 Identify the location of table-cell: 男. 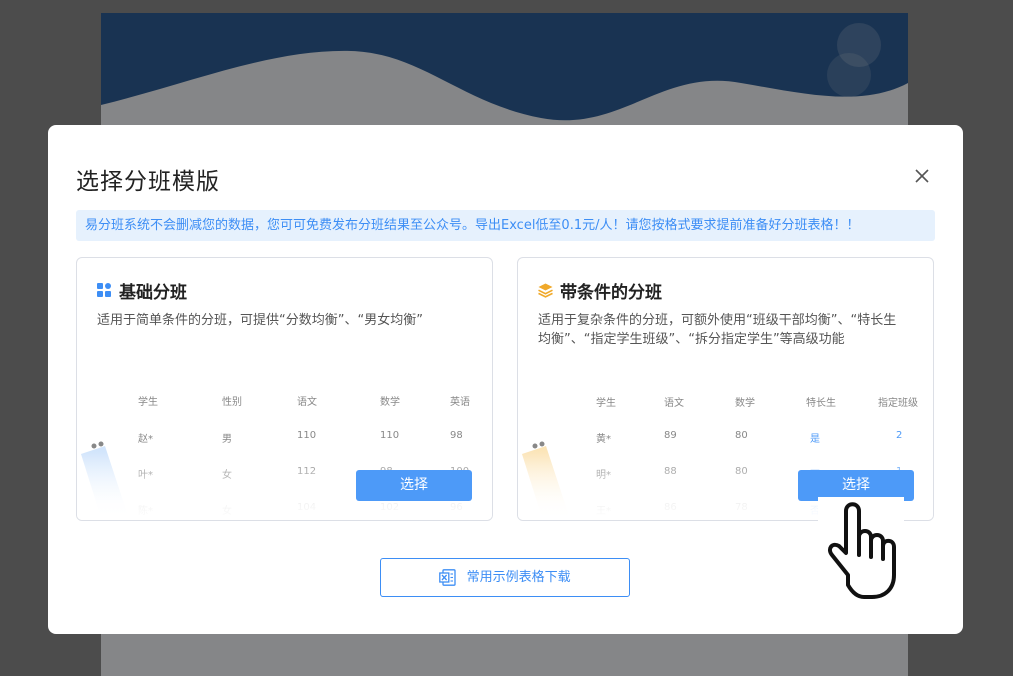
(227, 439).